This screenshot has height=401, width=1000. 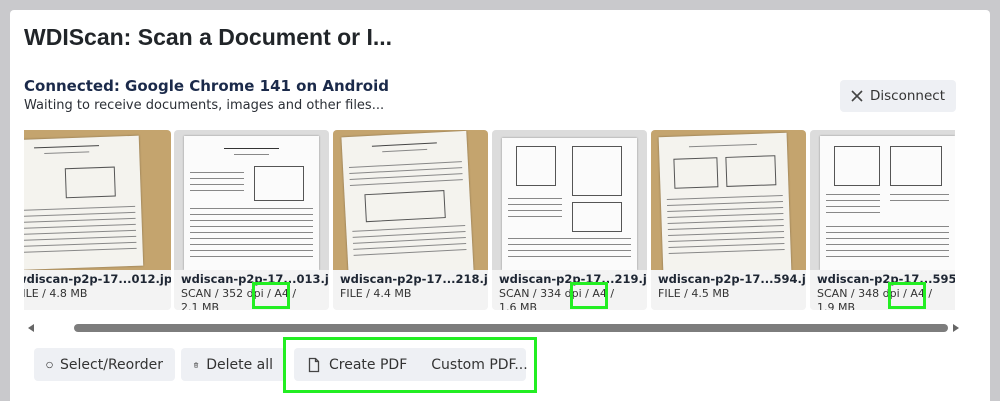 I want to click on disconnect-button: Disconnect, so click(x=898, y=96).